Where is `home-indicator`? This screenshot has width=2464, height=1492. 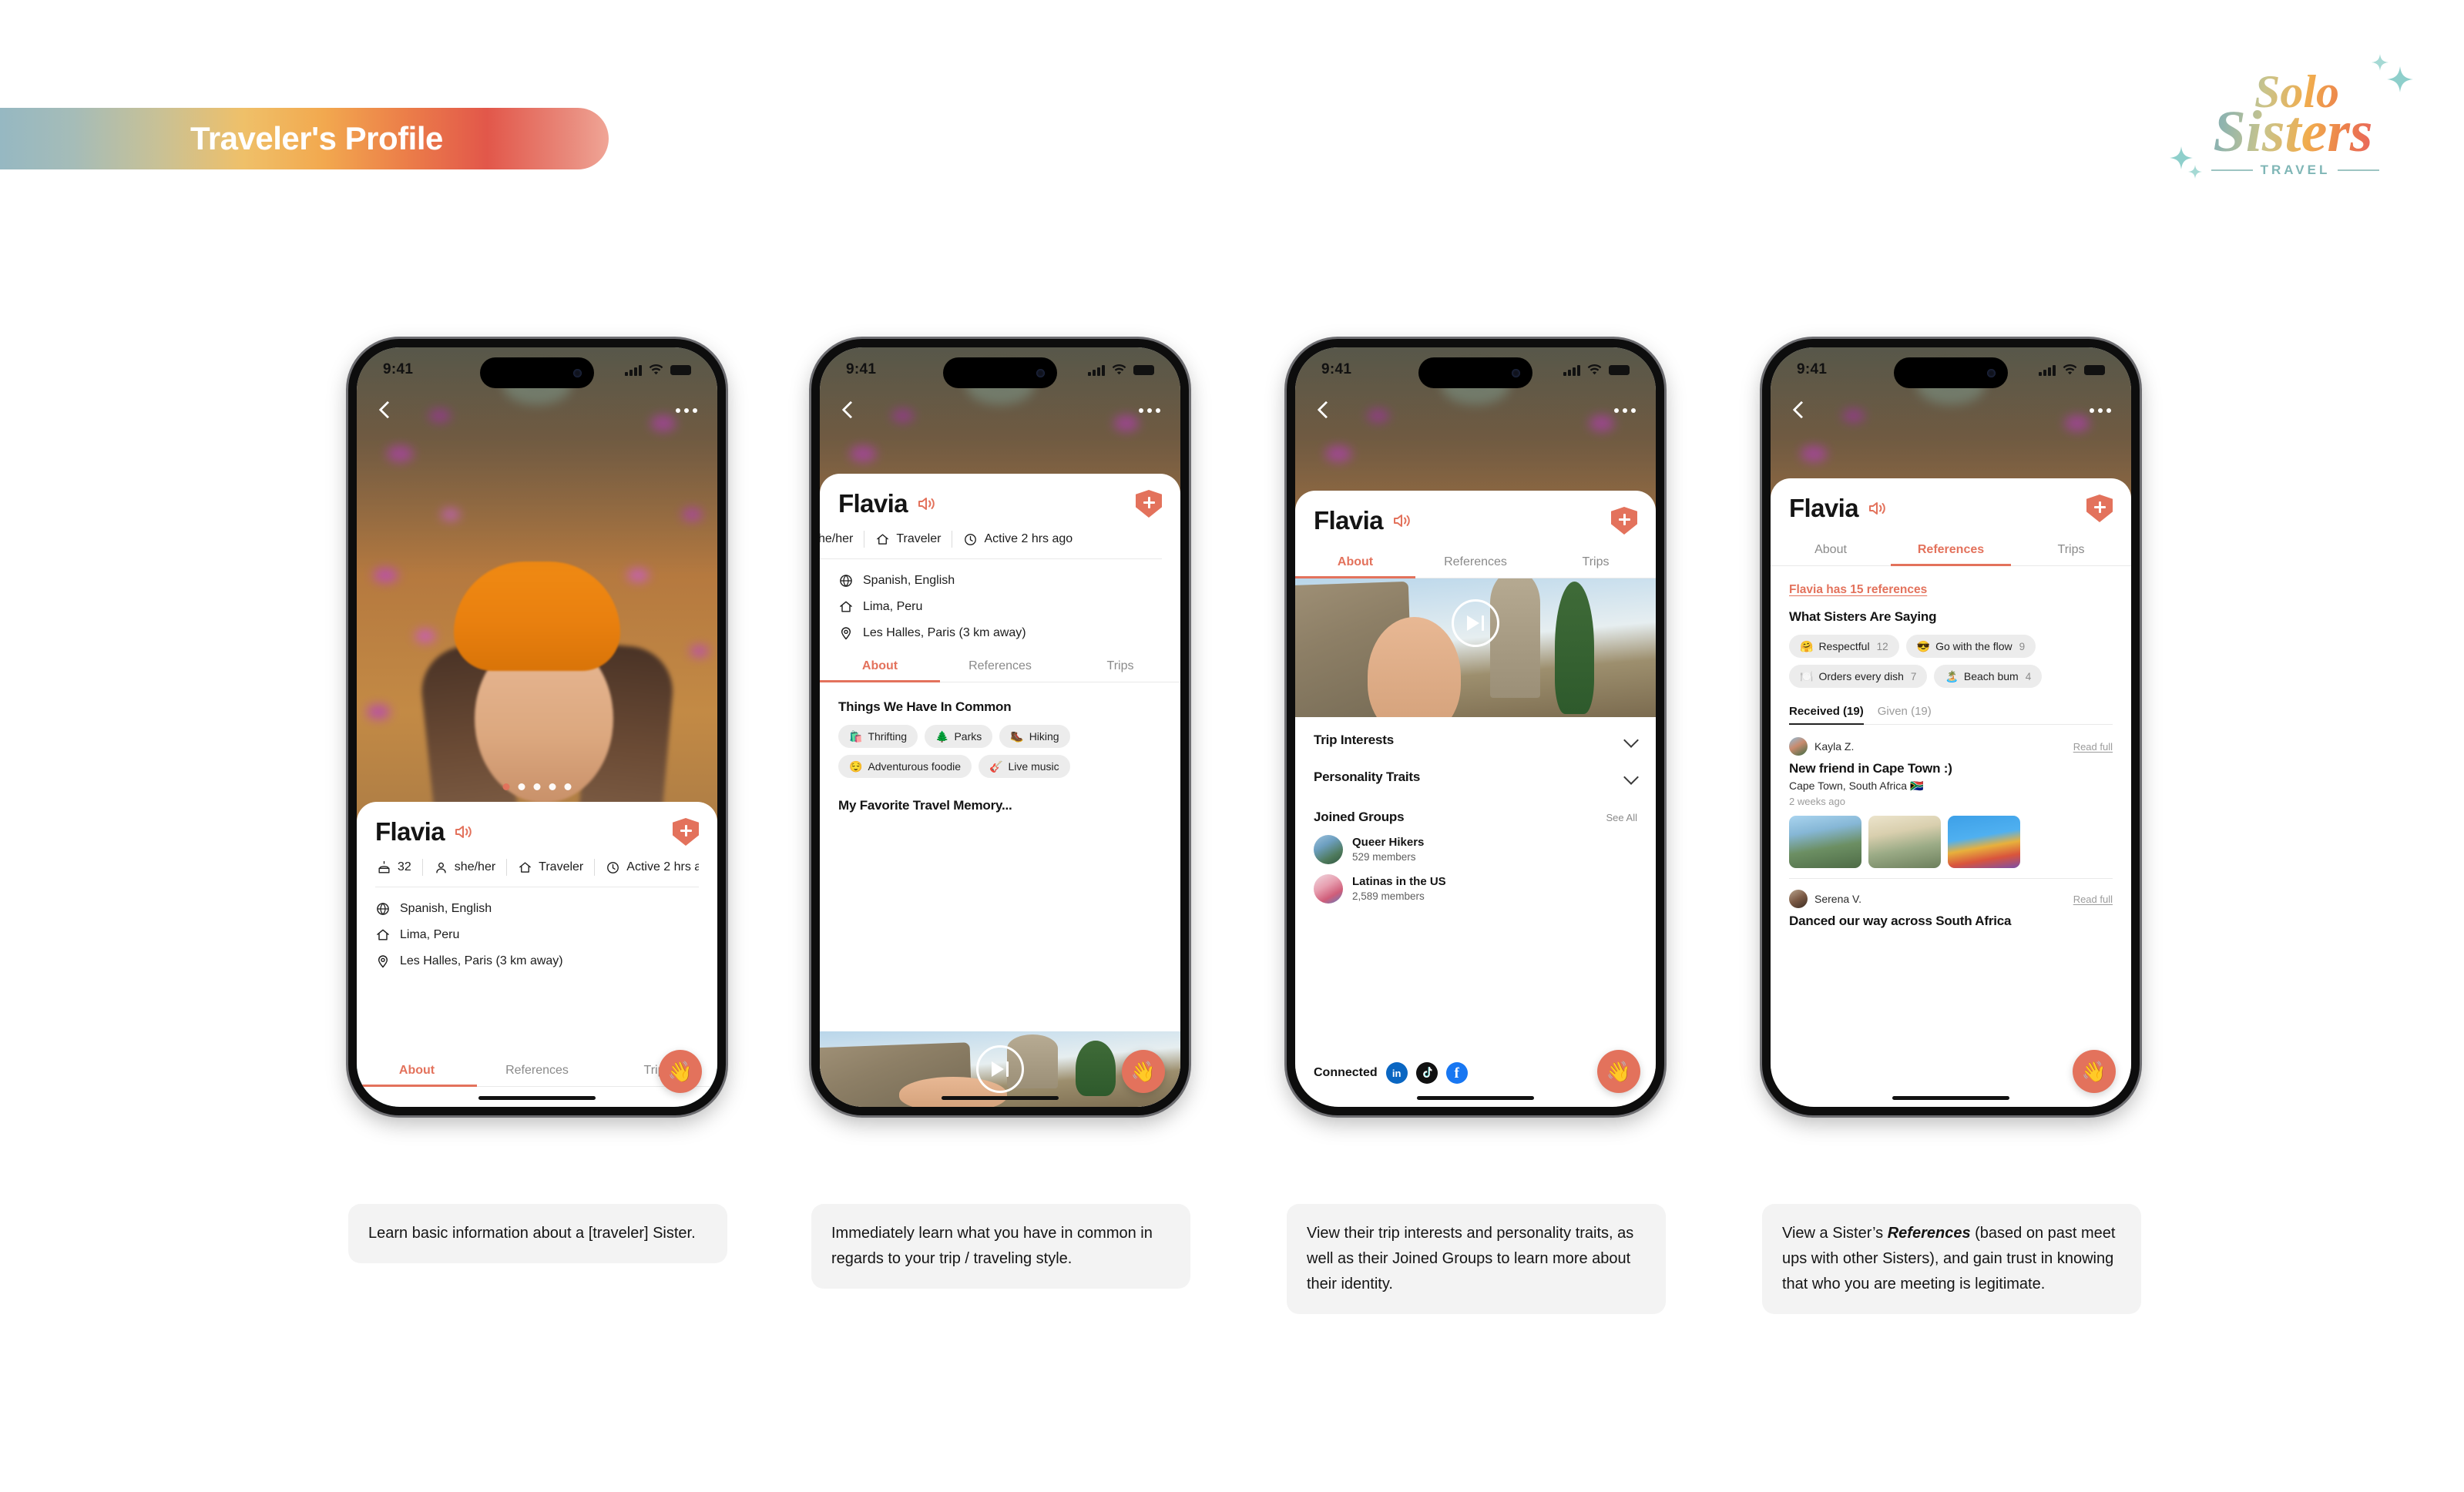
home-indicator is located at coordinates (537, 1097).